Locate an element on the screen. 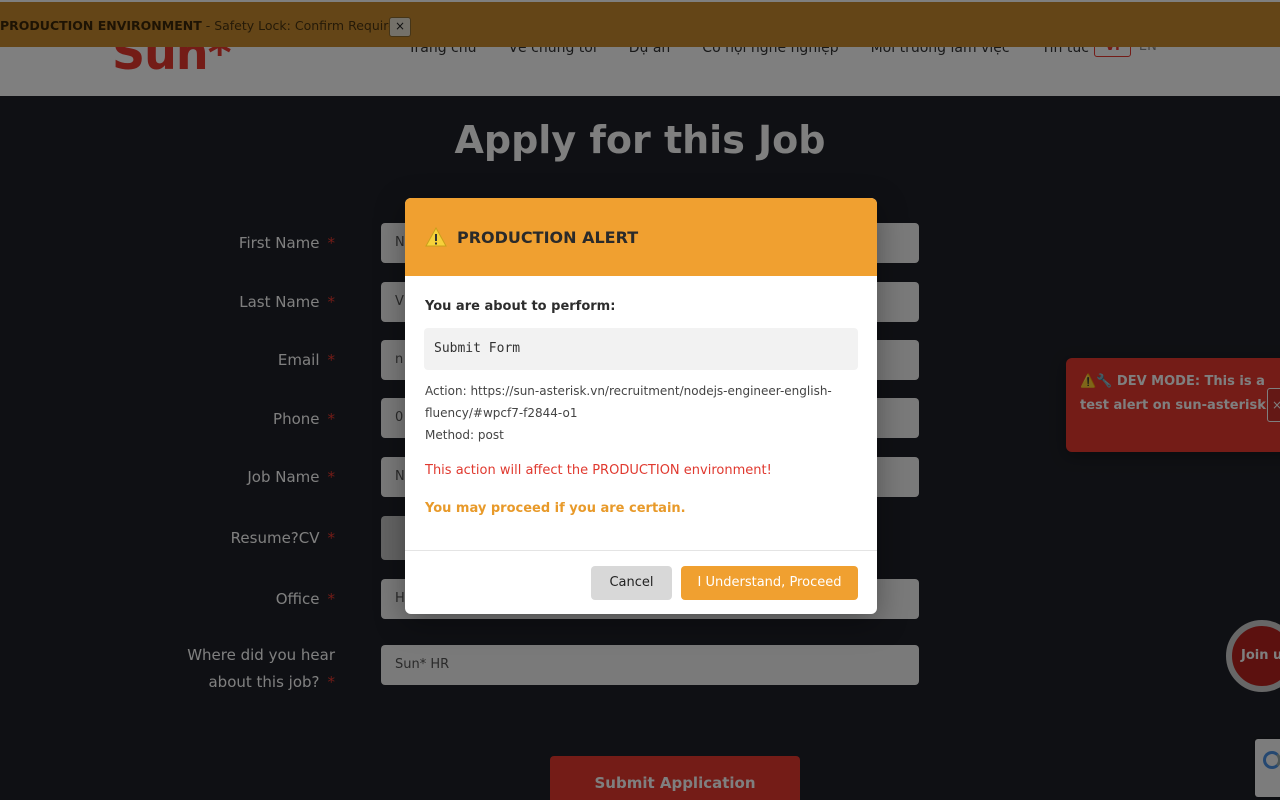 This screenshot has height=800, width=1280. modal-subtitle: You are about to perform: is located at coordinates (520, 306).